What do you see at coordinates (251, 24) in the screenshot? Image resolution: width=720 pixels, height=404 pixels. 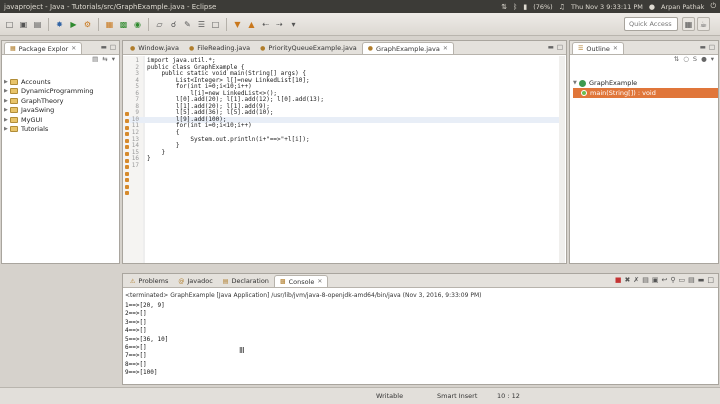 I see `previous-annotation-icon: ▲` at bounding box center [251, 24].